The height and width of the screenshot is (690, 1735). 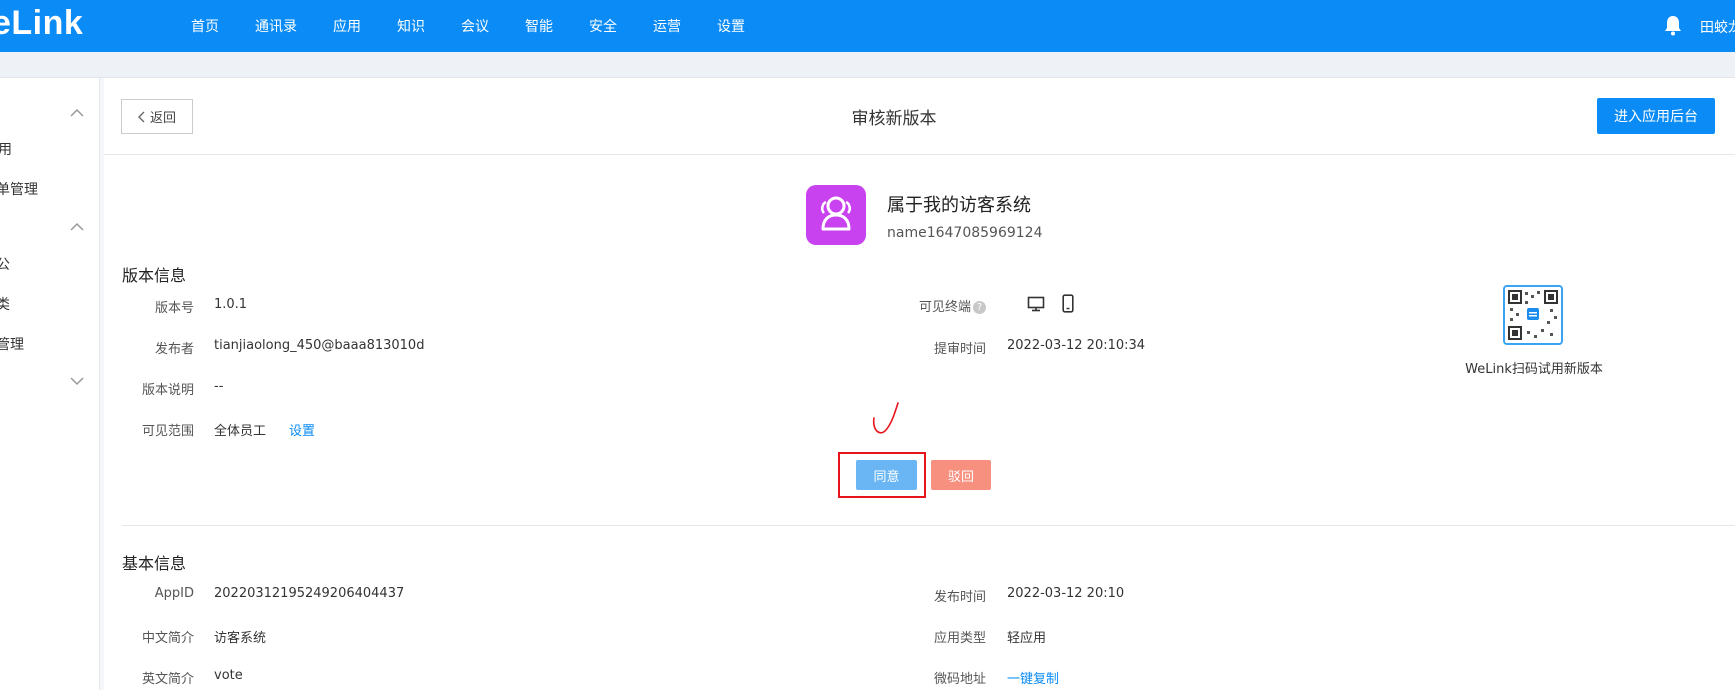 I want to click on user-name: 田蛟龙, so click(x=1717, y=27).